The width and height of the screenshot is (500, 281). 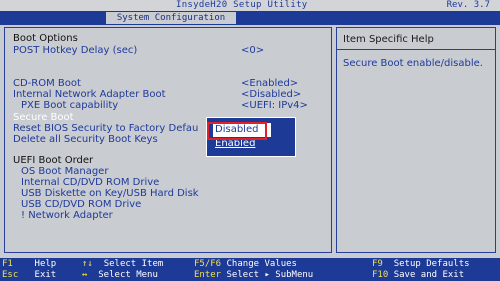 I want to click on legend-esc-label: Exit, so click(x=45, y=275).